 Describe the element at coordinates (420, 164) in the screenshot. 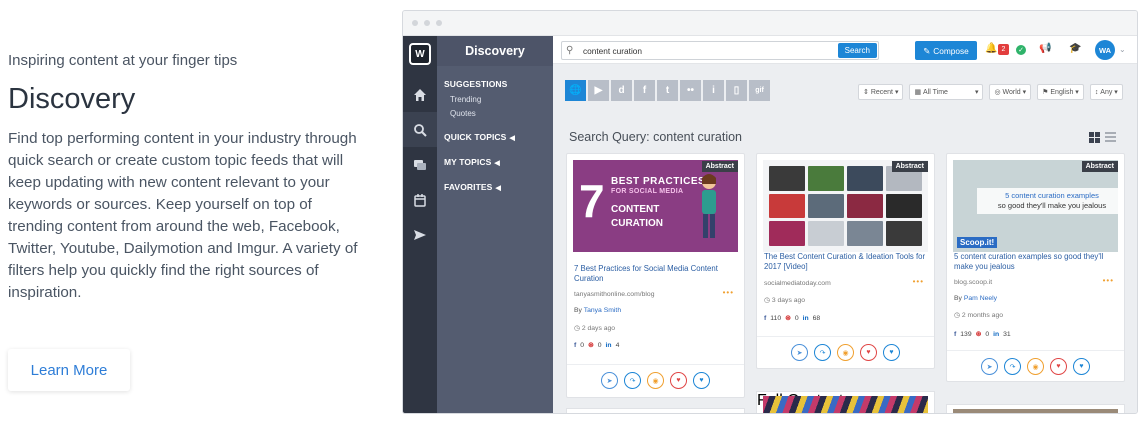

I see `rail-messages` at that location.